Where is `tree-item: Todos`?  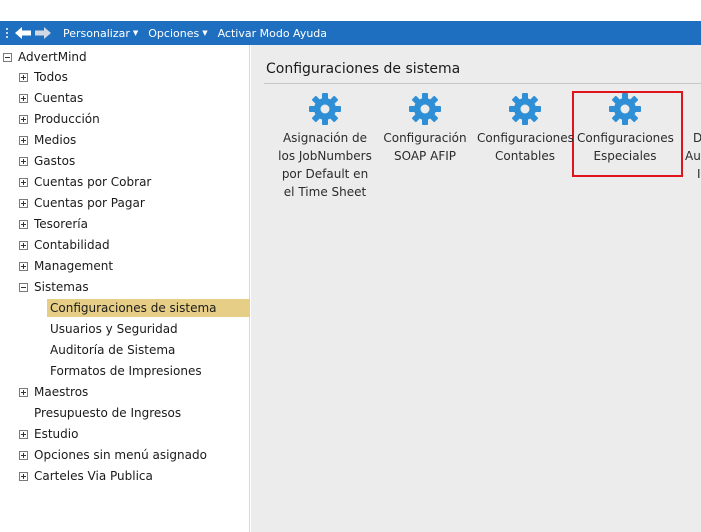
tree-item: Todos is located at coordinates (43, 77).